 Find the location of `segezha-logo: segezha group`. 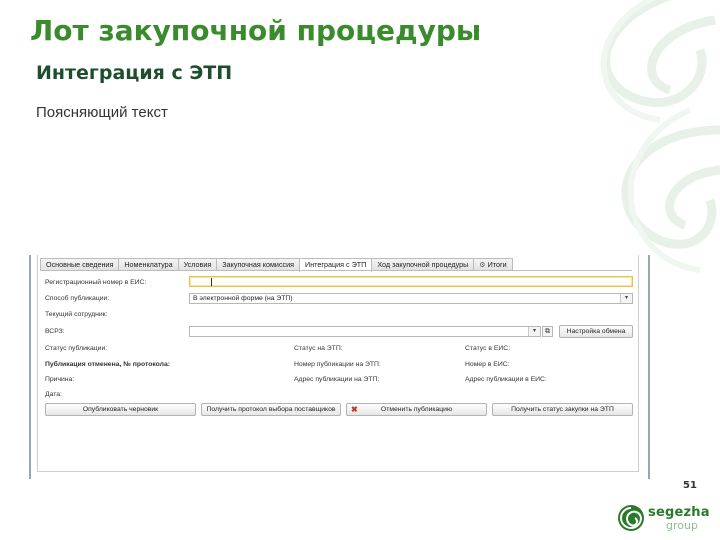

segezha-logo: segezha group is located at coordinates (664, 518).